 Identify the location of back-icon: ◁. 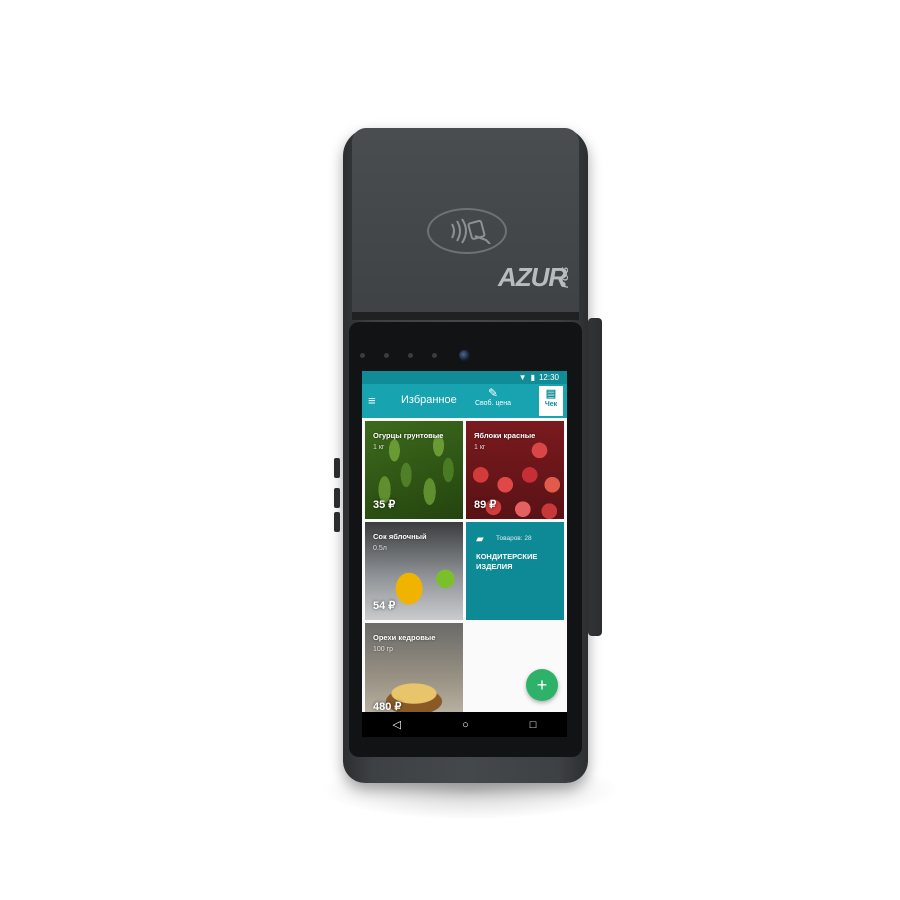
(397, 724).